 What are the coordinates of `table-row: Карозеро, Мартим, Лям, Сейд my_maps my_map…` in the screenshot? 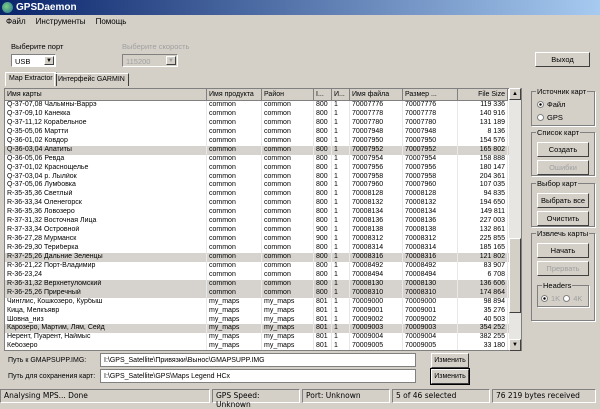 It's located at (263, 329).